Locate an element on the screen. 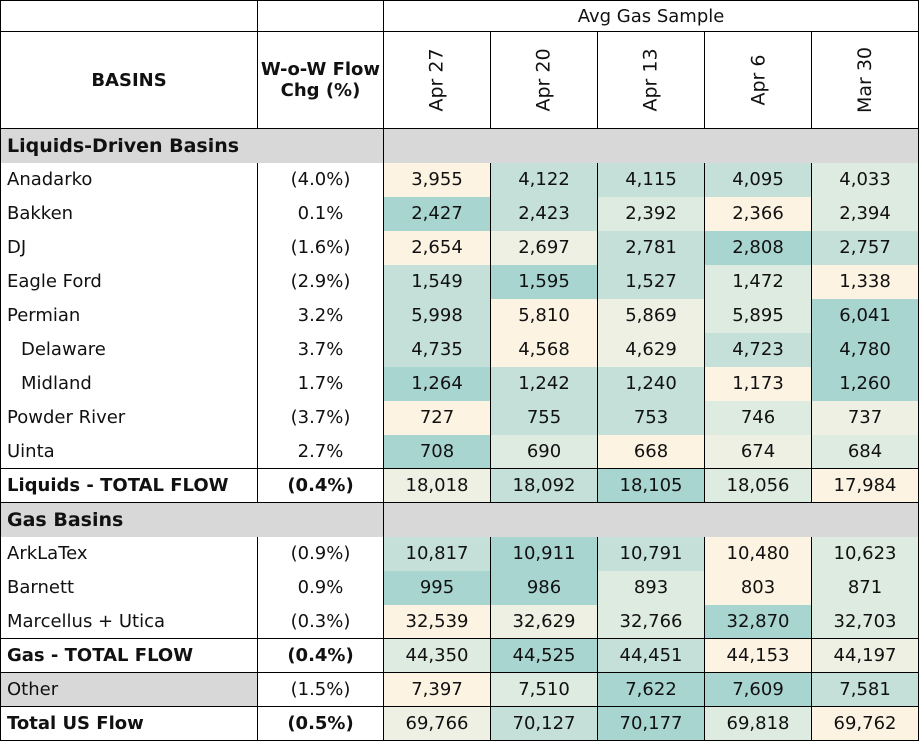  basin-name: Eagle Ford is located at coordinates (129, 281).